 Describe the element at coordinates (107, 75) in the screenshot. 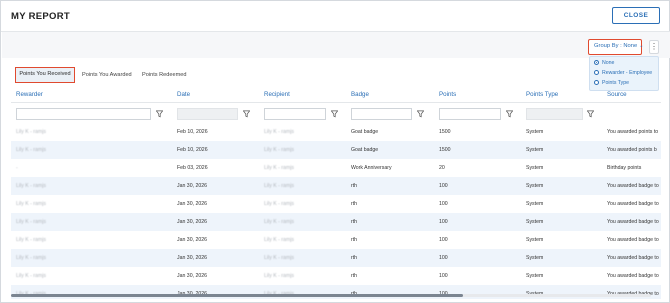

I see `tab-points-you-awarded: Points You Awarded` at that location.